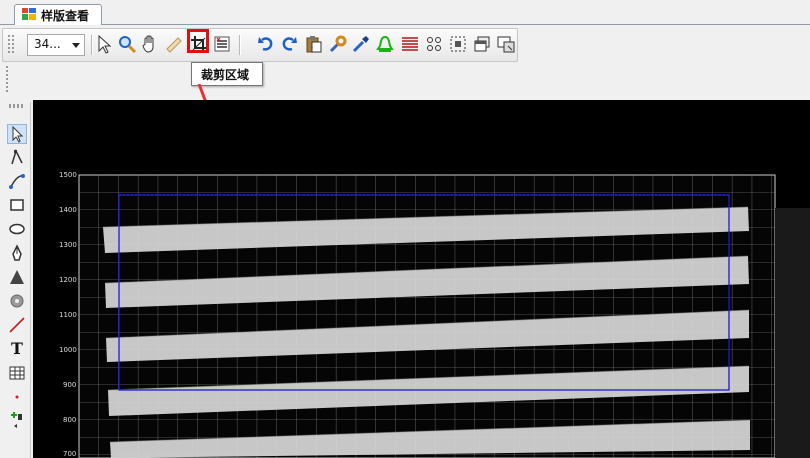 Image resolution: width=810 pixels, height=458 pixels. I want to click on text-tool-label: T, so click(17, 348).